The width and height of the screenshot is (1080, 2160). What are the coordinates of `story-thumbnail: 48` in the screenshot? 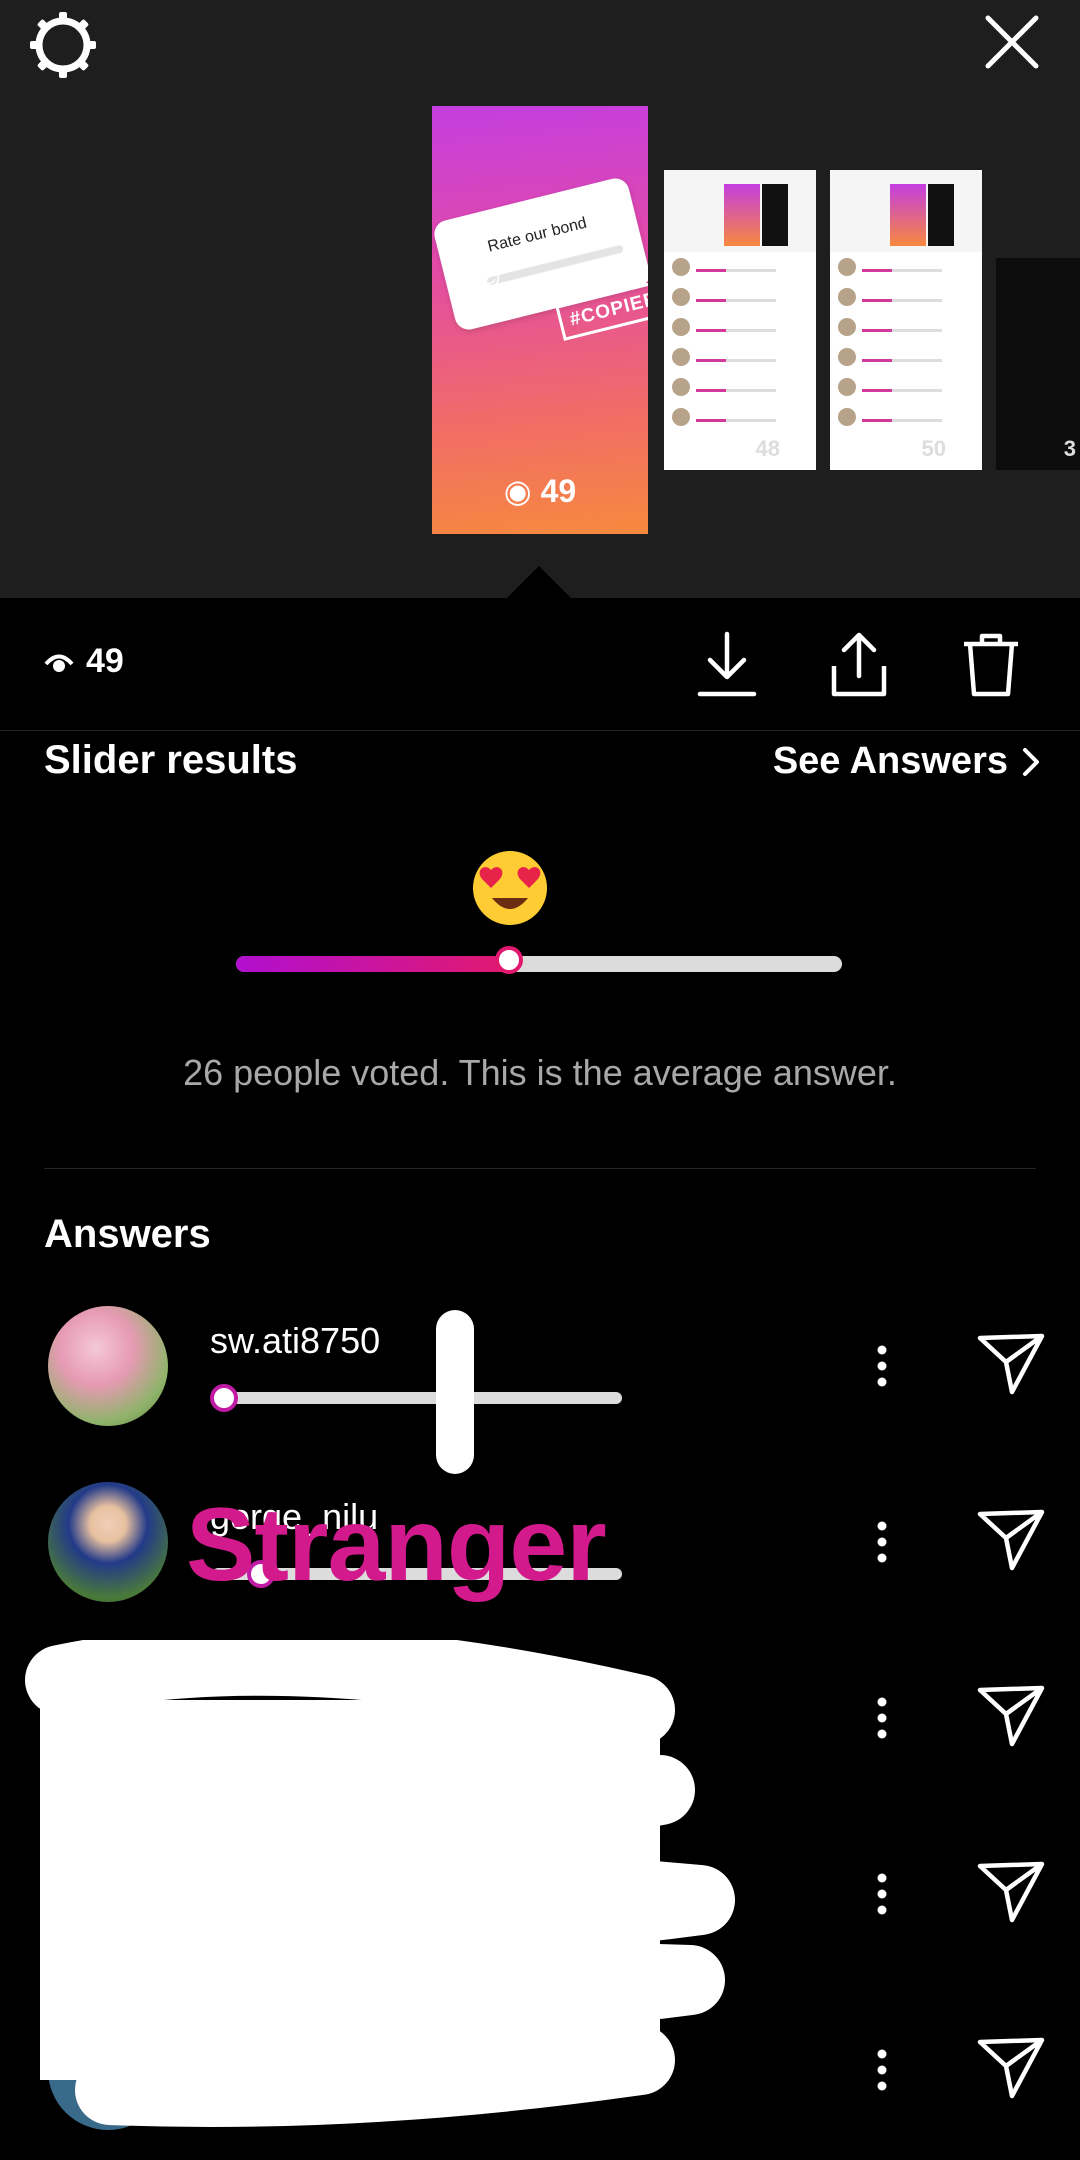 It's located at (740, 320).